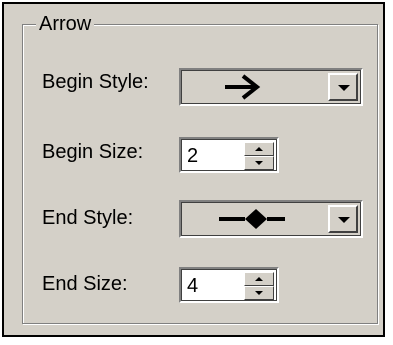 Image resolution: width=393 pixels, height=345 pixels. I want to click on begin-size-increment-button, so click(259, 149).